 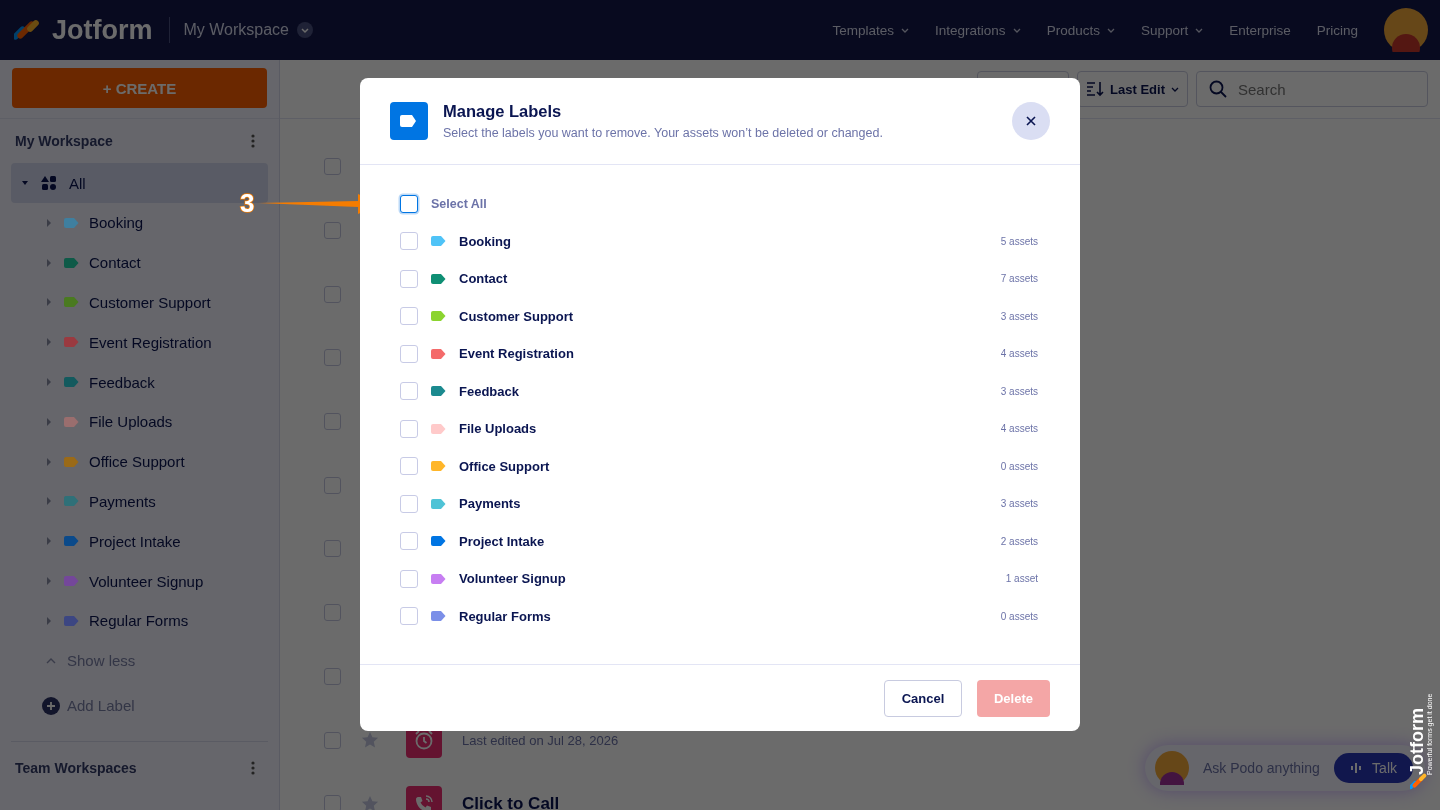 What do you see at coordinates (489, 391) in the screenshot?
I see `label-name: Feedback` at bounding box center [489, 391].